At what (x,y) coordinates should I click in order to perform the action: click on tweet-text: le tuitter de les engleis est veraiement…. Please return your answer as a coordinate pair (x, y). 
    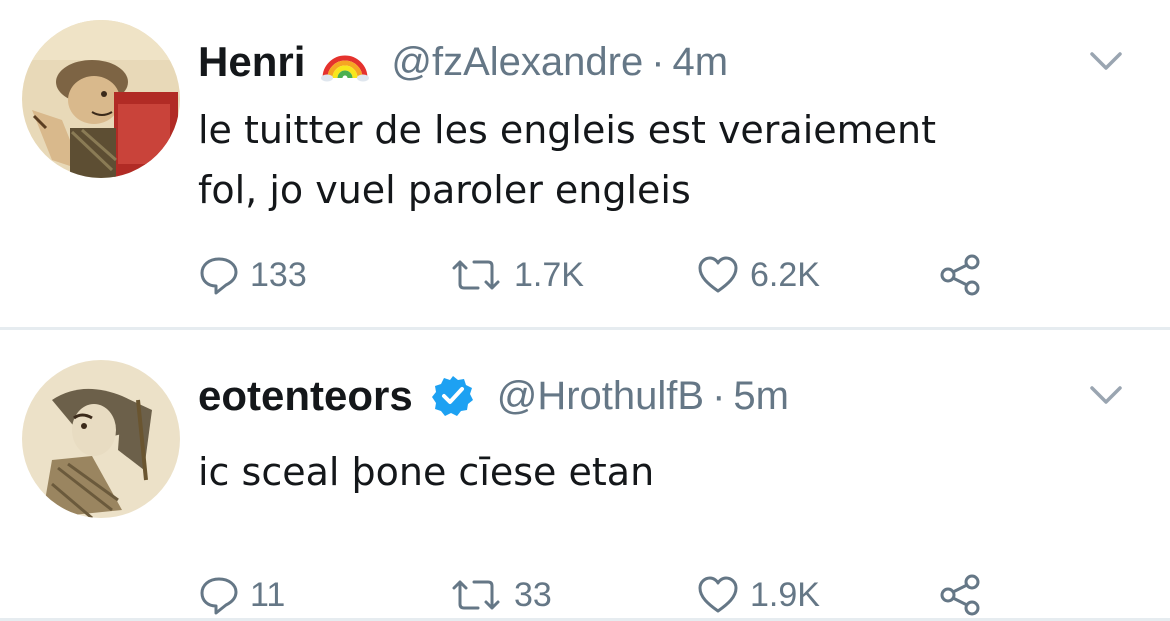
    Looking at the image, I should click on (567, 160).